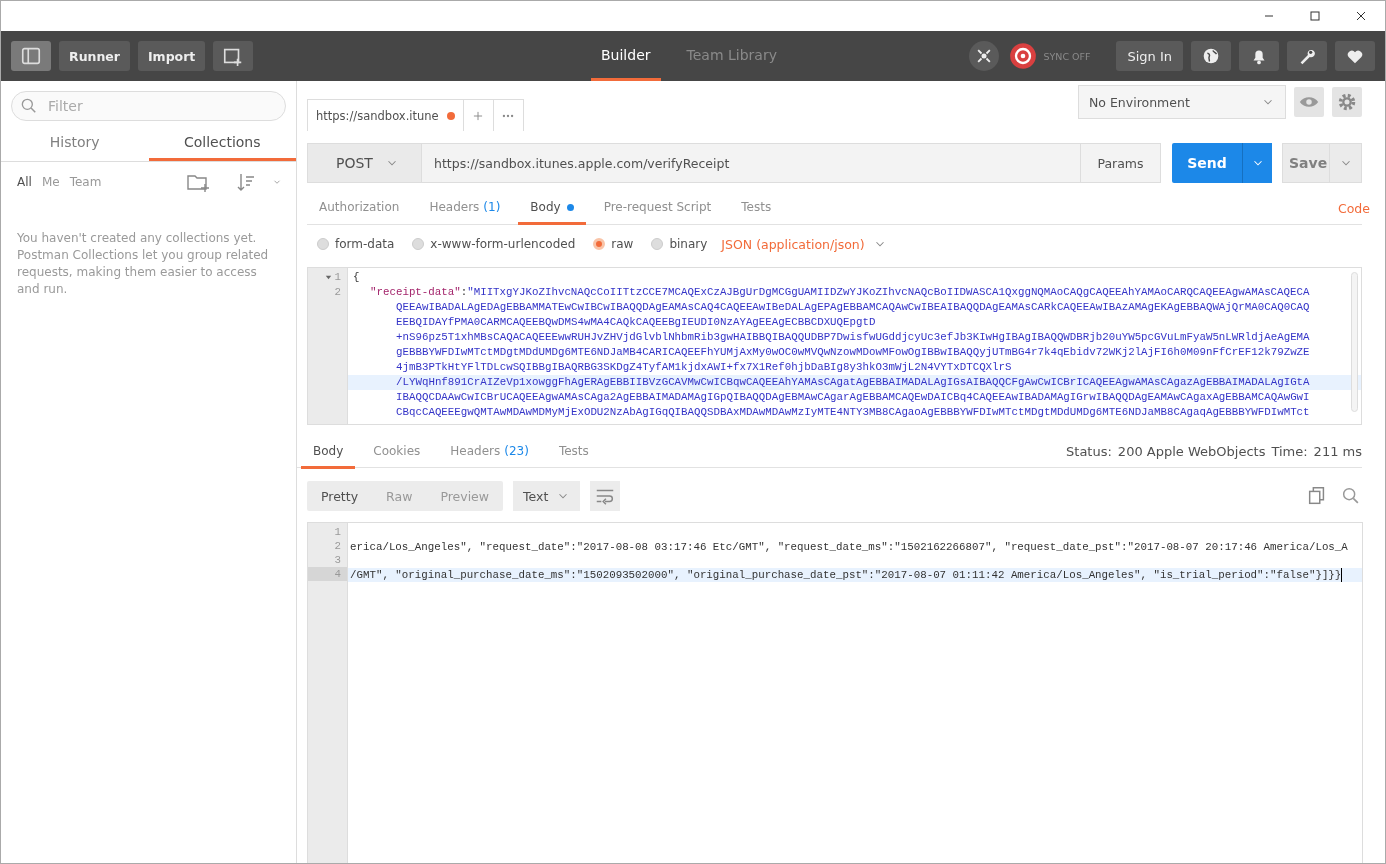 This screenshot has height=864, width=1386. Describe the element at coordinates (573, 452) in the screenshot. I see `response-tab: Tests` at that location.